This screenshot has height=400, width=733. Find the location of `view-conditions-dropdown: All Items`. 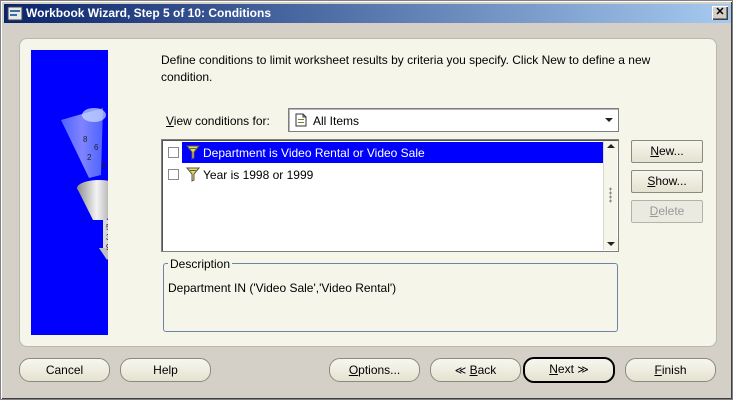

view-conditions-dropdown: All Items is located at coordinates (453, 120).